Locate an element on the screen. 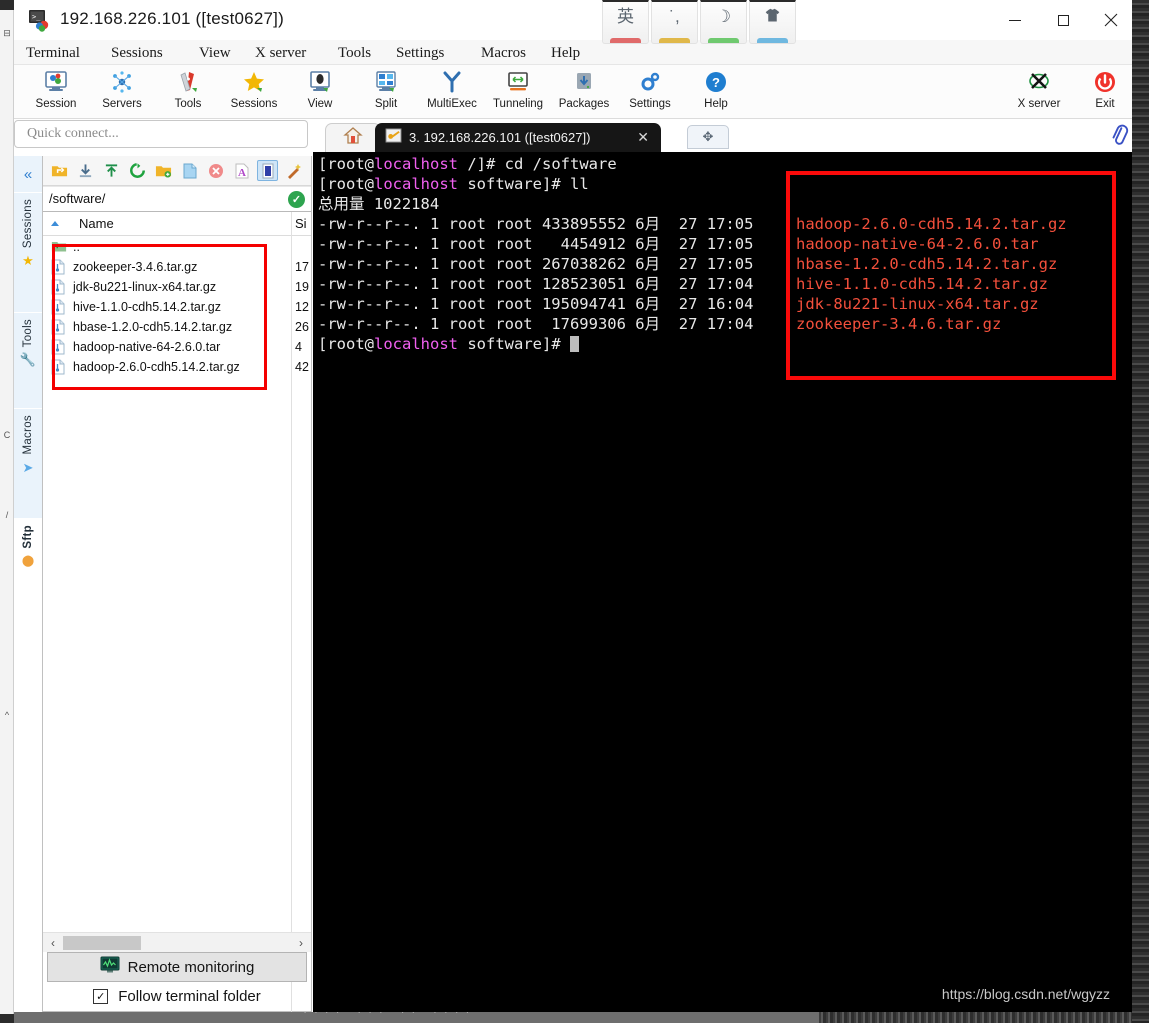 This screenshot has width=1149, height=1023. list-item: jdk-8u221-linux-x64.tar.gz 19 is located at coordinates (177, 287).